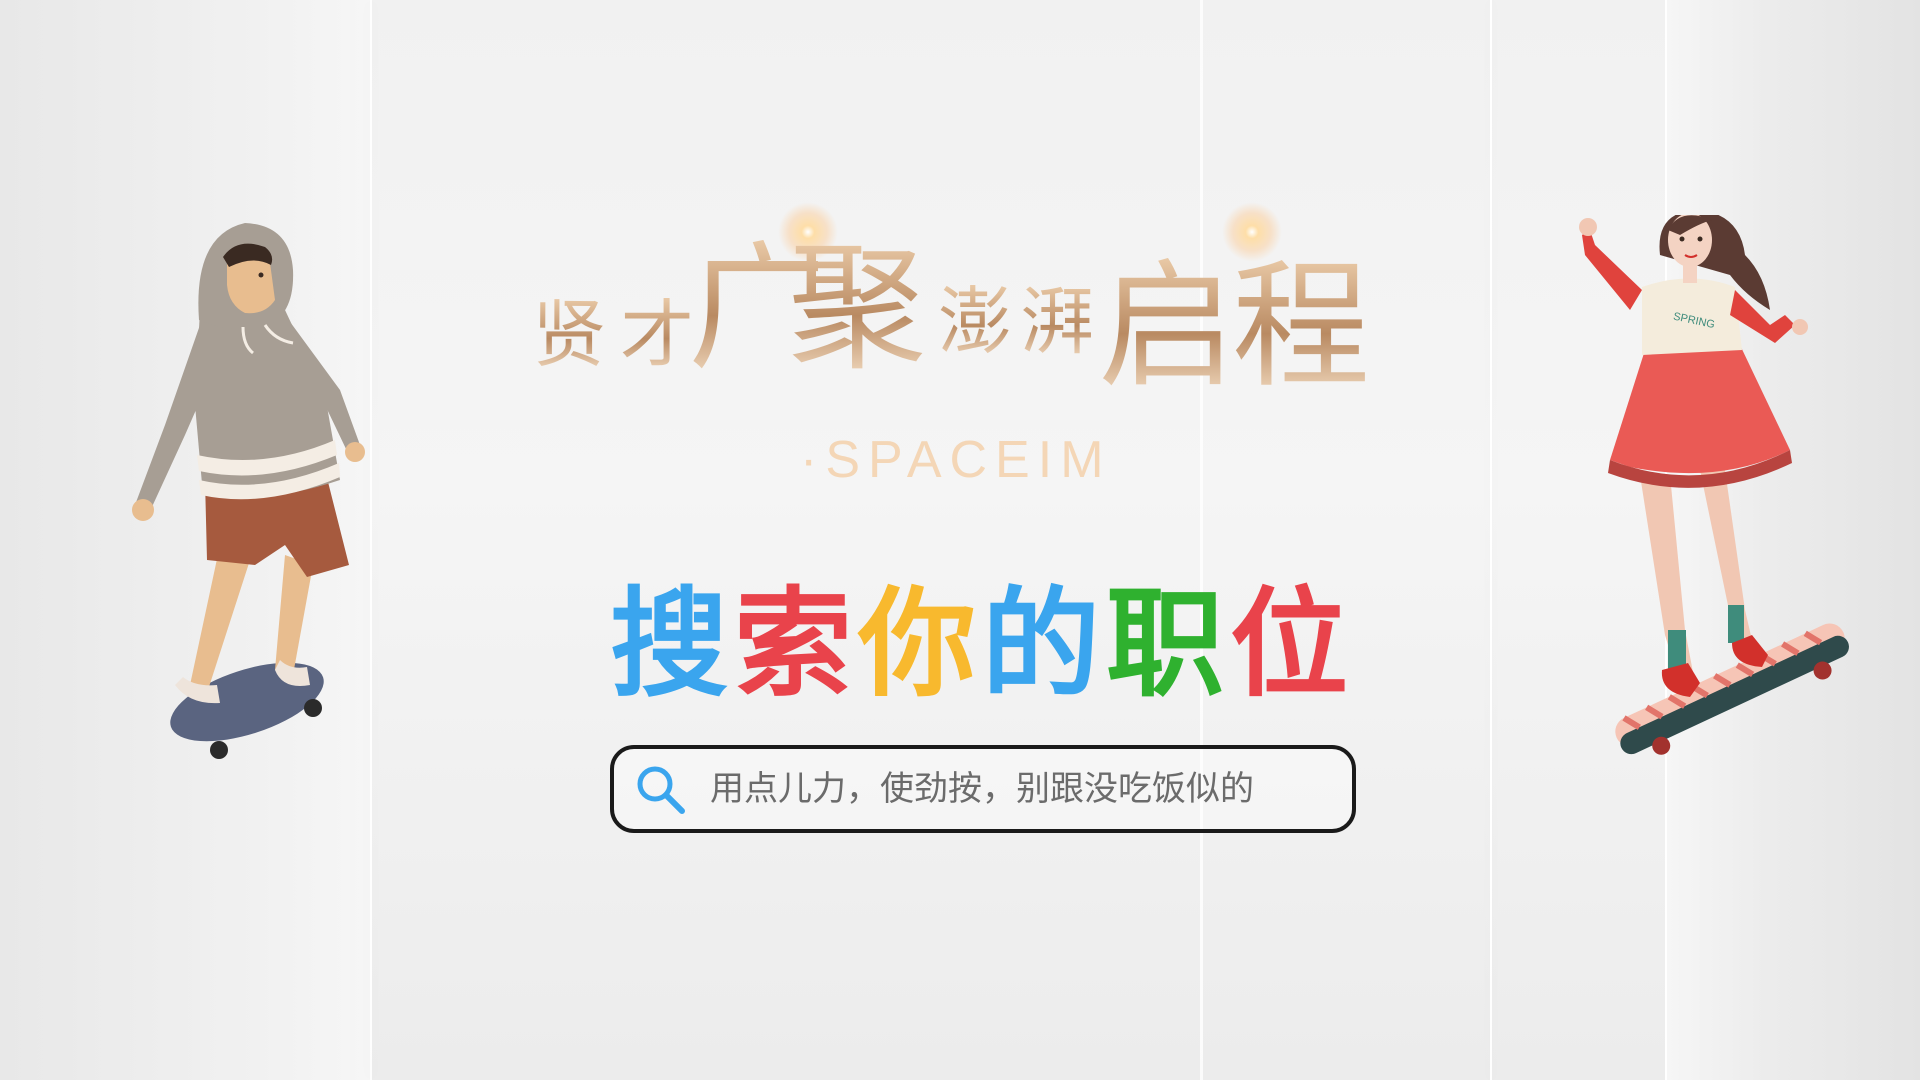 The height and width of the screenshot is (1080, 1920). I want to click on slogan-char: 搜, so click(668, 644).